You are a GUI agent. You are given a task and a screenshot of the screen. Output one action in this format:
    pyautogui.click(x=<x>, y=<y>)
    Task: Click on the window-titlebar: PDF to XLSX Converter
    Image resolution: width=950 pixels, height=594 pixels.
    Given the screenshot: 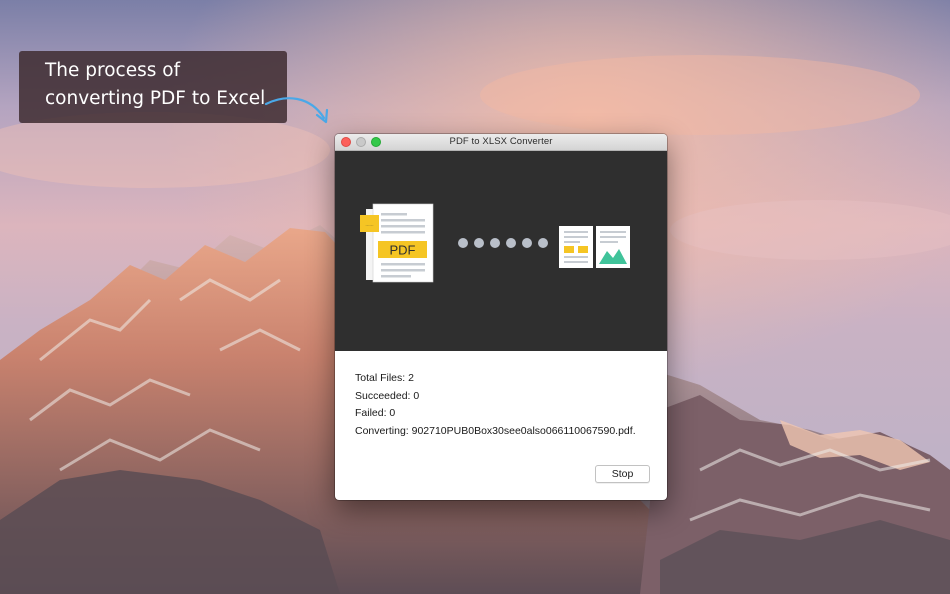 What is the action you would take?
    pyautogui.click(x=501, y=142)
    